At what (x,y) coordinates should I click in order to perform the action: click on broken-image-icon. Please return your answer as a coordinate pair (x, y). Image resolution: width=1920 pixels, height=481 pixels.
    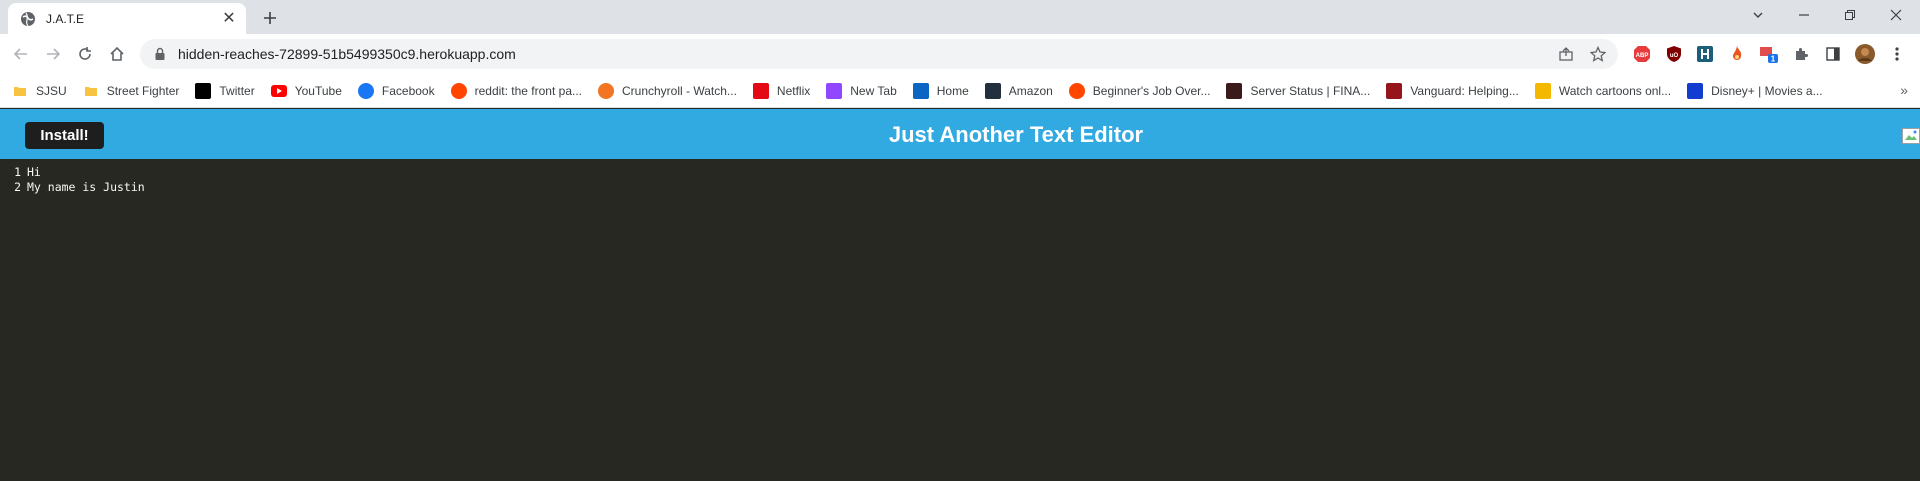
    Looking at the image, I should click on (1911, 136).